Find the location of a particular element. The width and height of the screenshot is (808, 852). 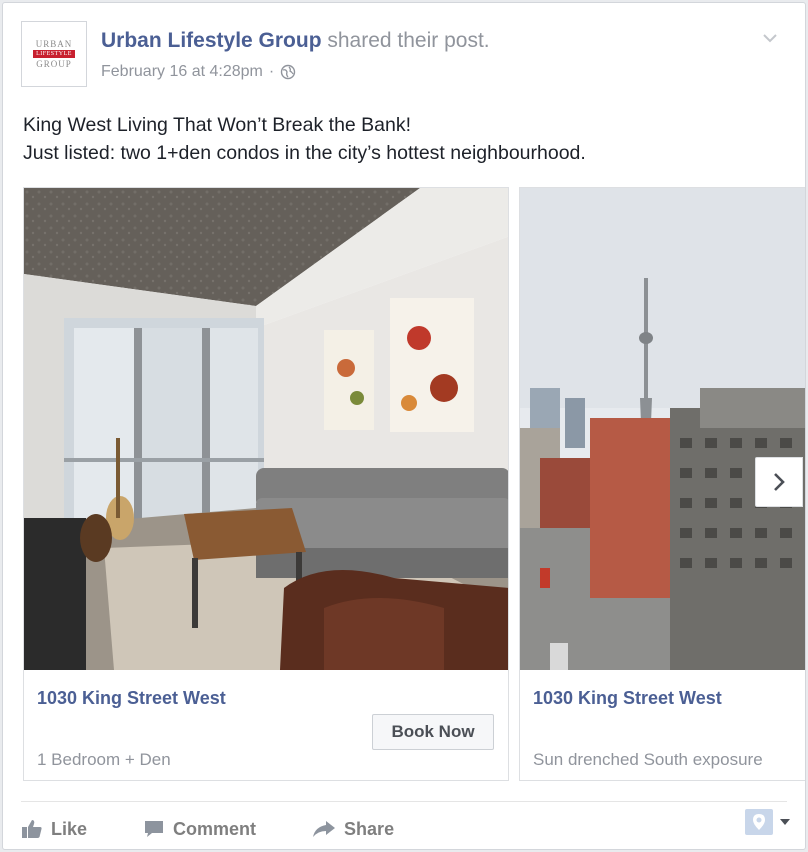

carousel-next-button is located at coordinates (779, 482).